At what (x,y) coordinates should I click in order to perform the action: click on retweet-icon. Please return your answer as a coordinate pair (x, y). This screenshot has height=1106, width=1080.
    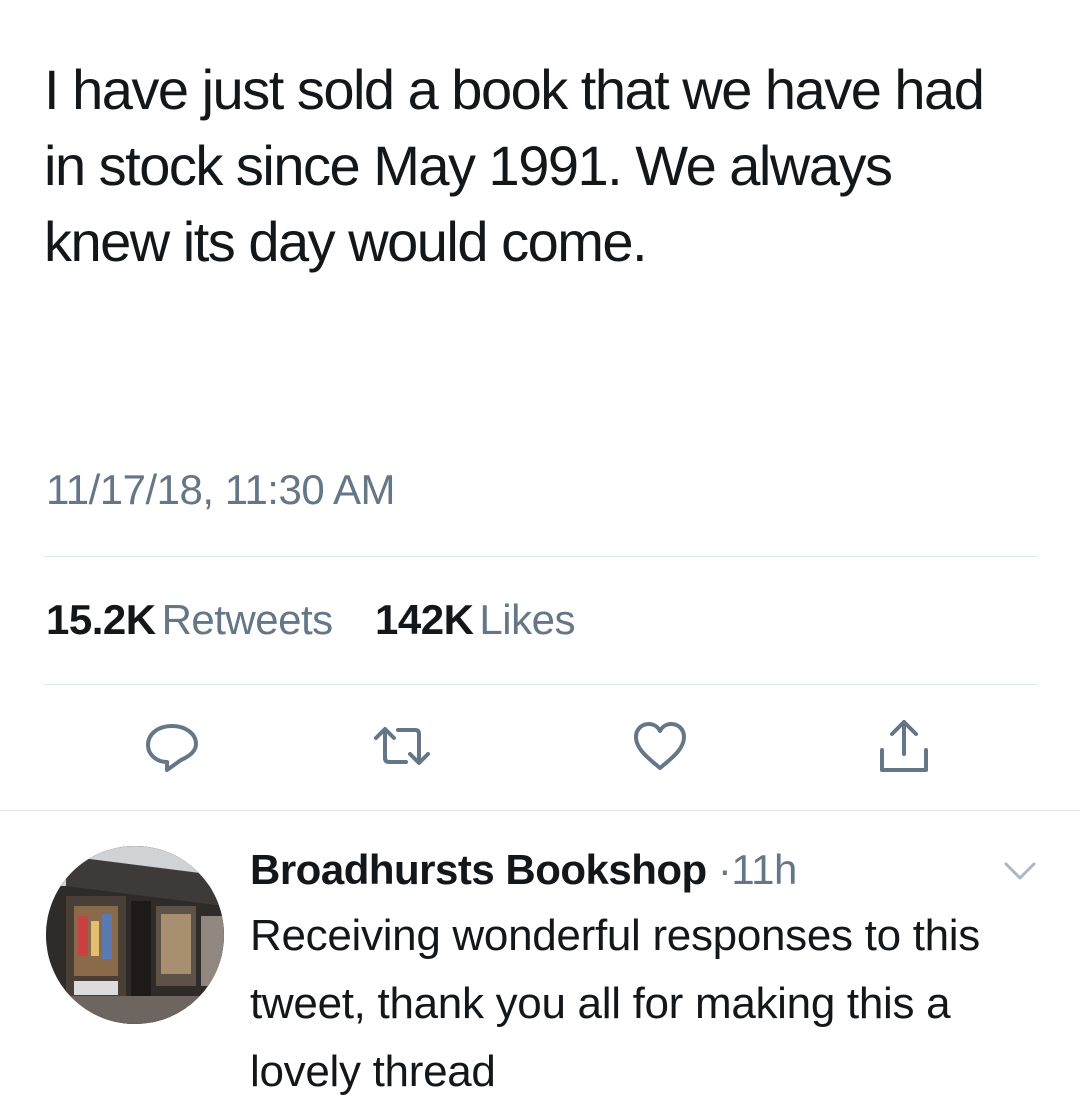
    Looking at the image, I should click on (402, 746).